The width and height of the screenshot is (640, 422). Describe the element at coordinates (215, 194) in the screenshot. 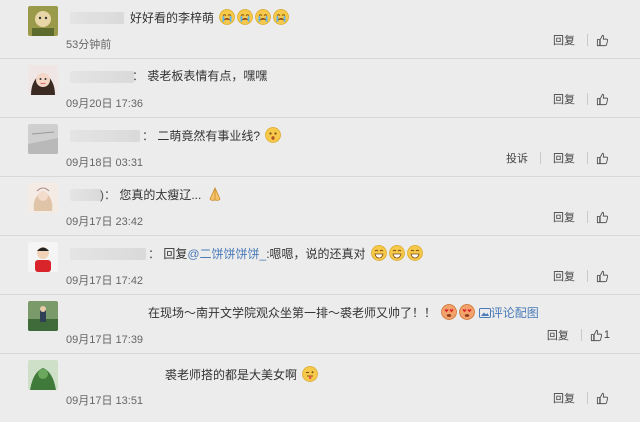

I see `praying-hands-icon` at that location.